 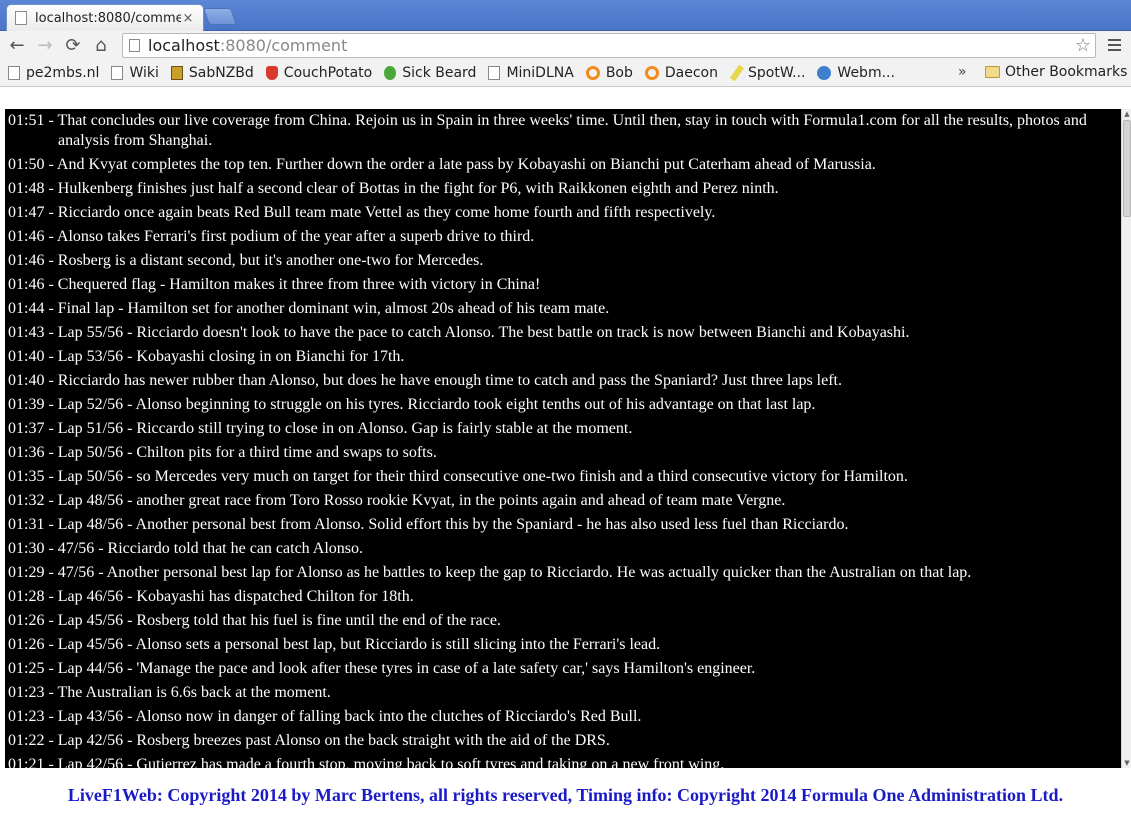 What do you see at coordinates (108, 18) in the screenshot?
I see `tab-title: localhost:8080/comment` at bounding box center [108, 18].